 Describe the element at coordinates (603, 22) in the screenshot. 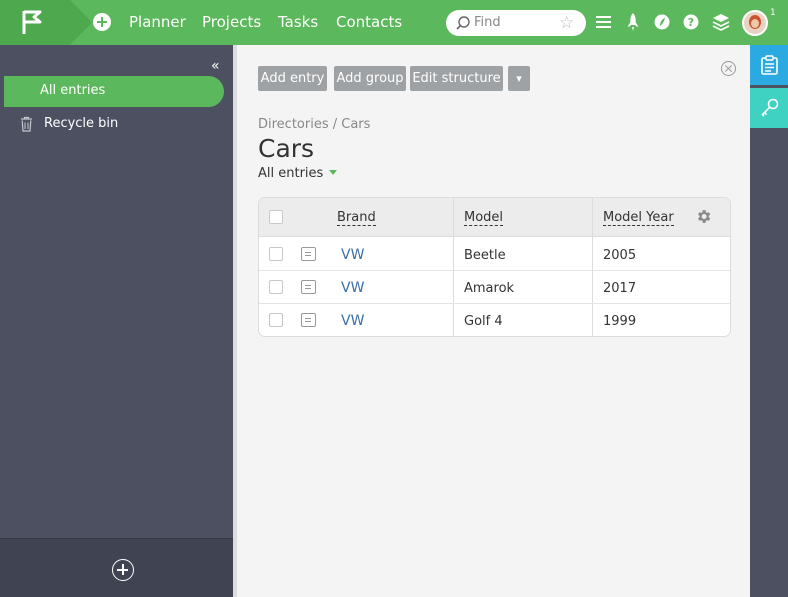

I see `menu-icon` at that location.